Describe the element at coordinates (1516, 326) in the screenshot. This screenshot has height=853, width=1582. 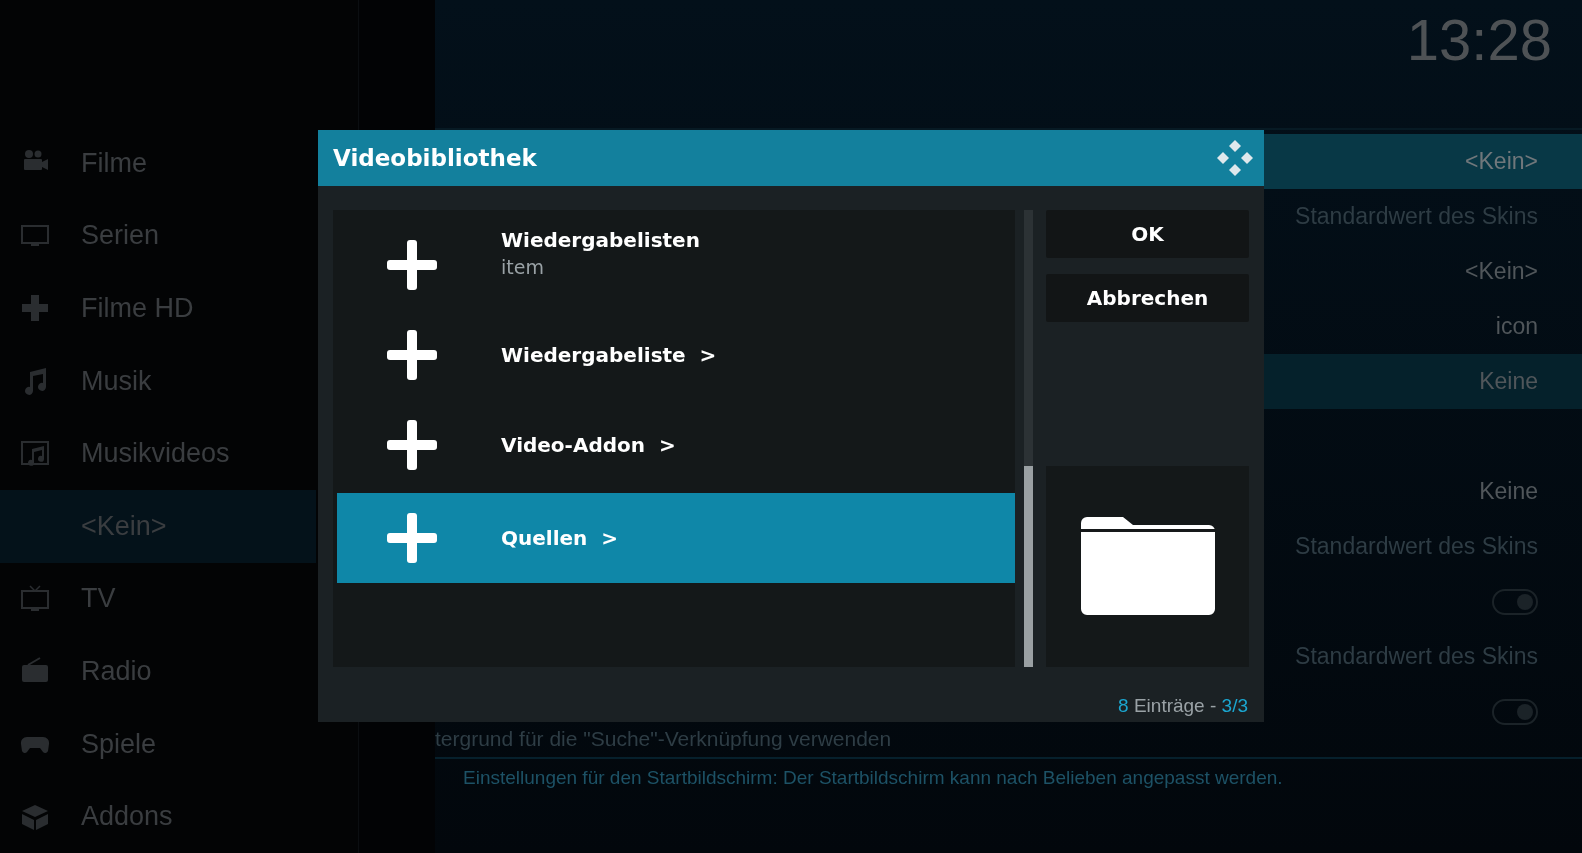
I see `setting-value: icon` at that location.